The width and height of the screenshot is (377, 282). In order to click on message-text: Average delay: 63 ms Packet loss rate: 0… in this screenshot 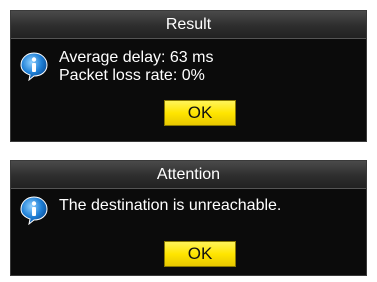, I will do `click(136, 67)`.